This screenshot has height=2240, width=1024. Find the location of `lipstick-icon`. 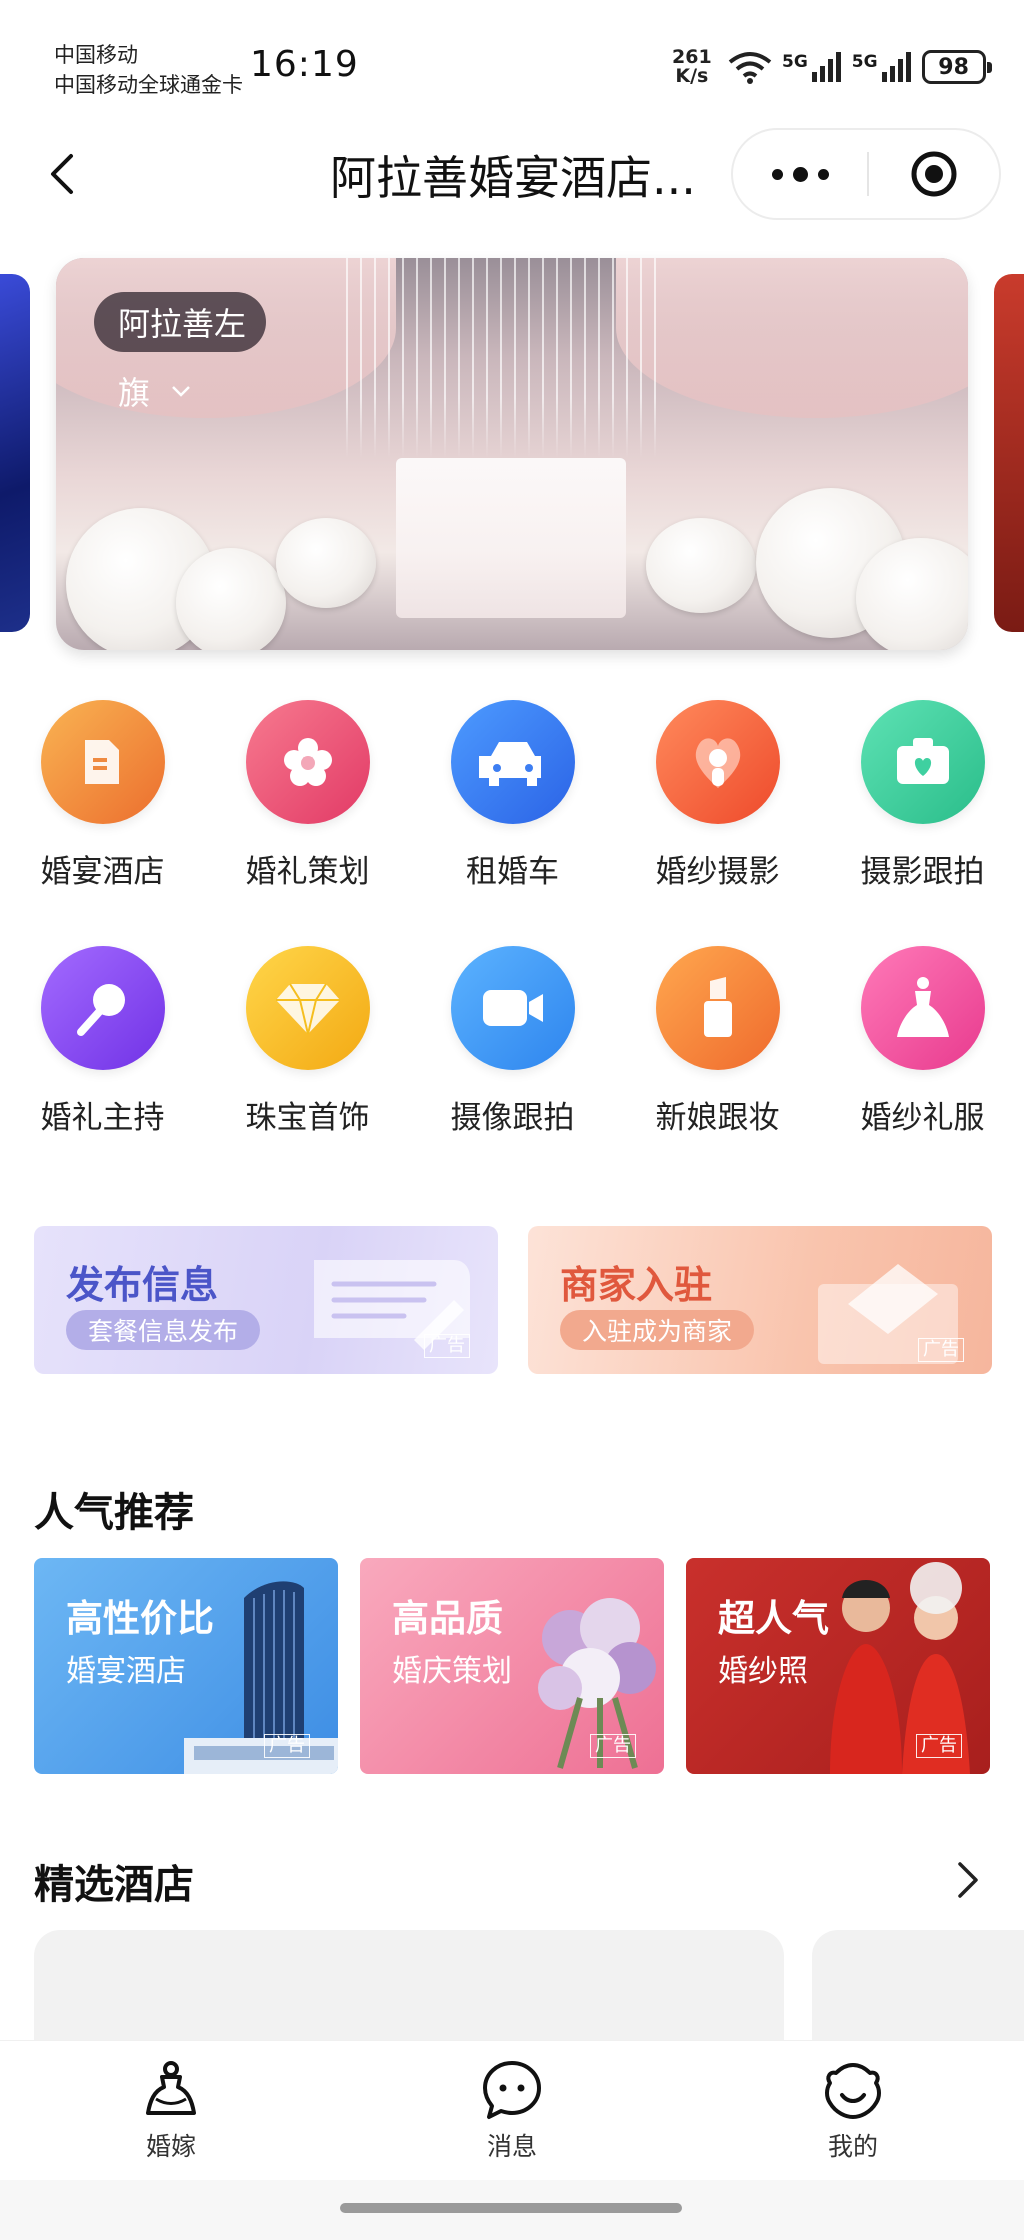

lipstick-icon is located at coordinates (717, 1008).